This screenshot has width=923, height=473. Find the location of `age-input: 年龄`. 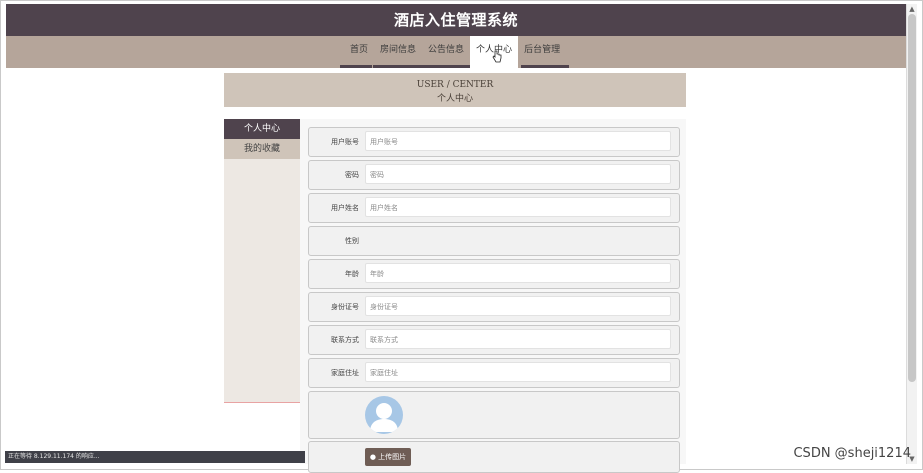

age-input: 年龄 is located at coordinates (518, 273).